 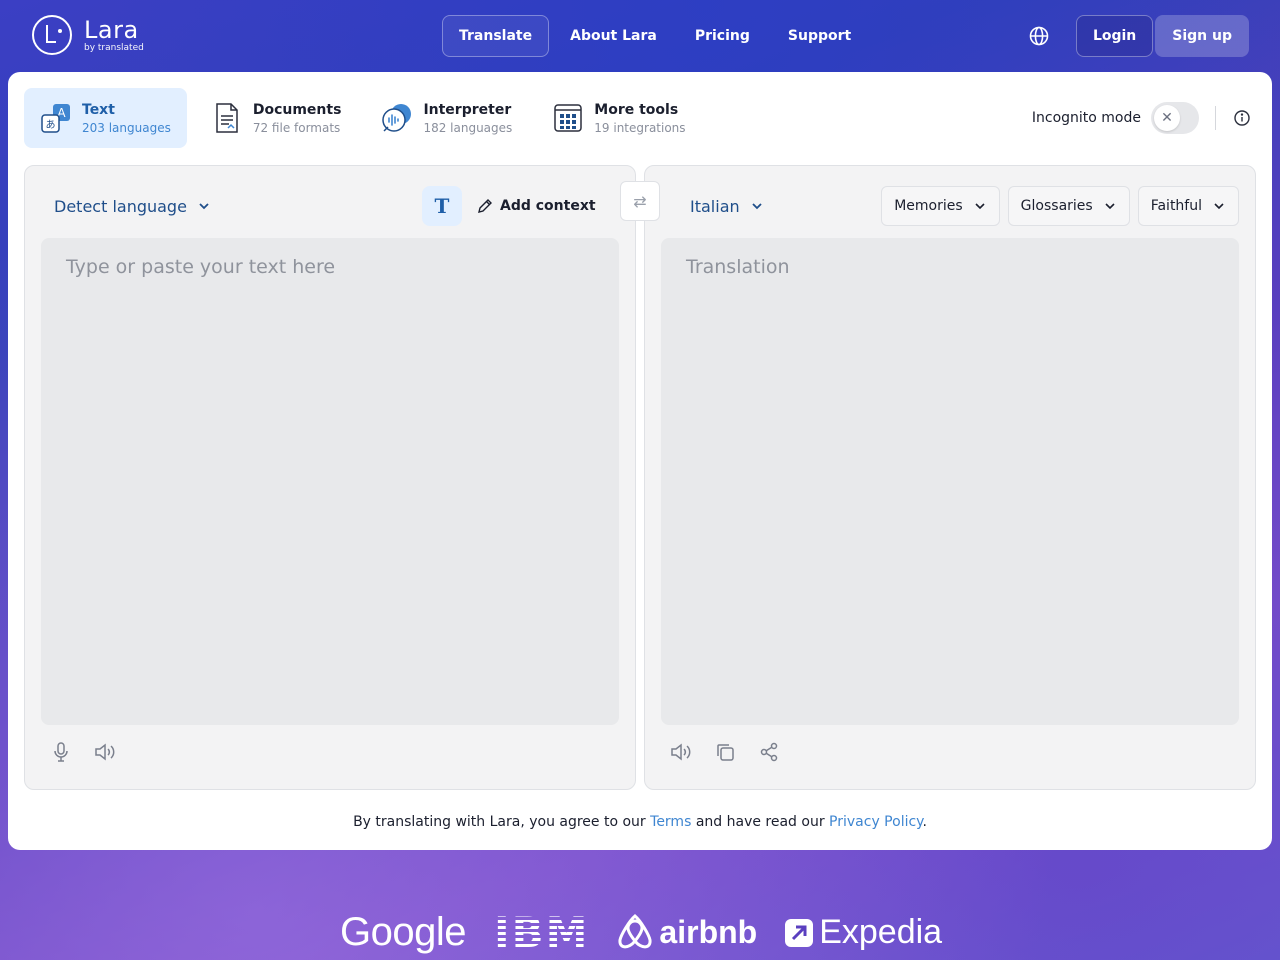 I want to click on close-icon: ✕, so click(x=1167, y=118).